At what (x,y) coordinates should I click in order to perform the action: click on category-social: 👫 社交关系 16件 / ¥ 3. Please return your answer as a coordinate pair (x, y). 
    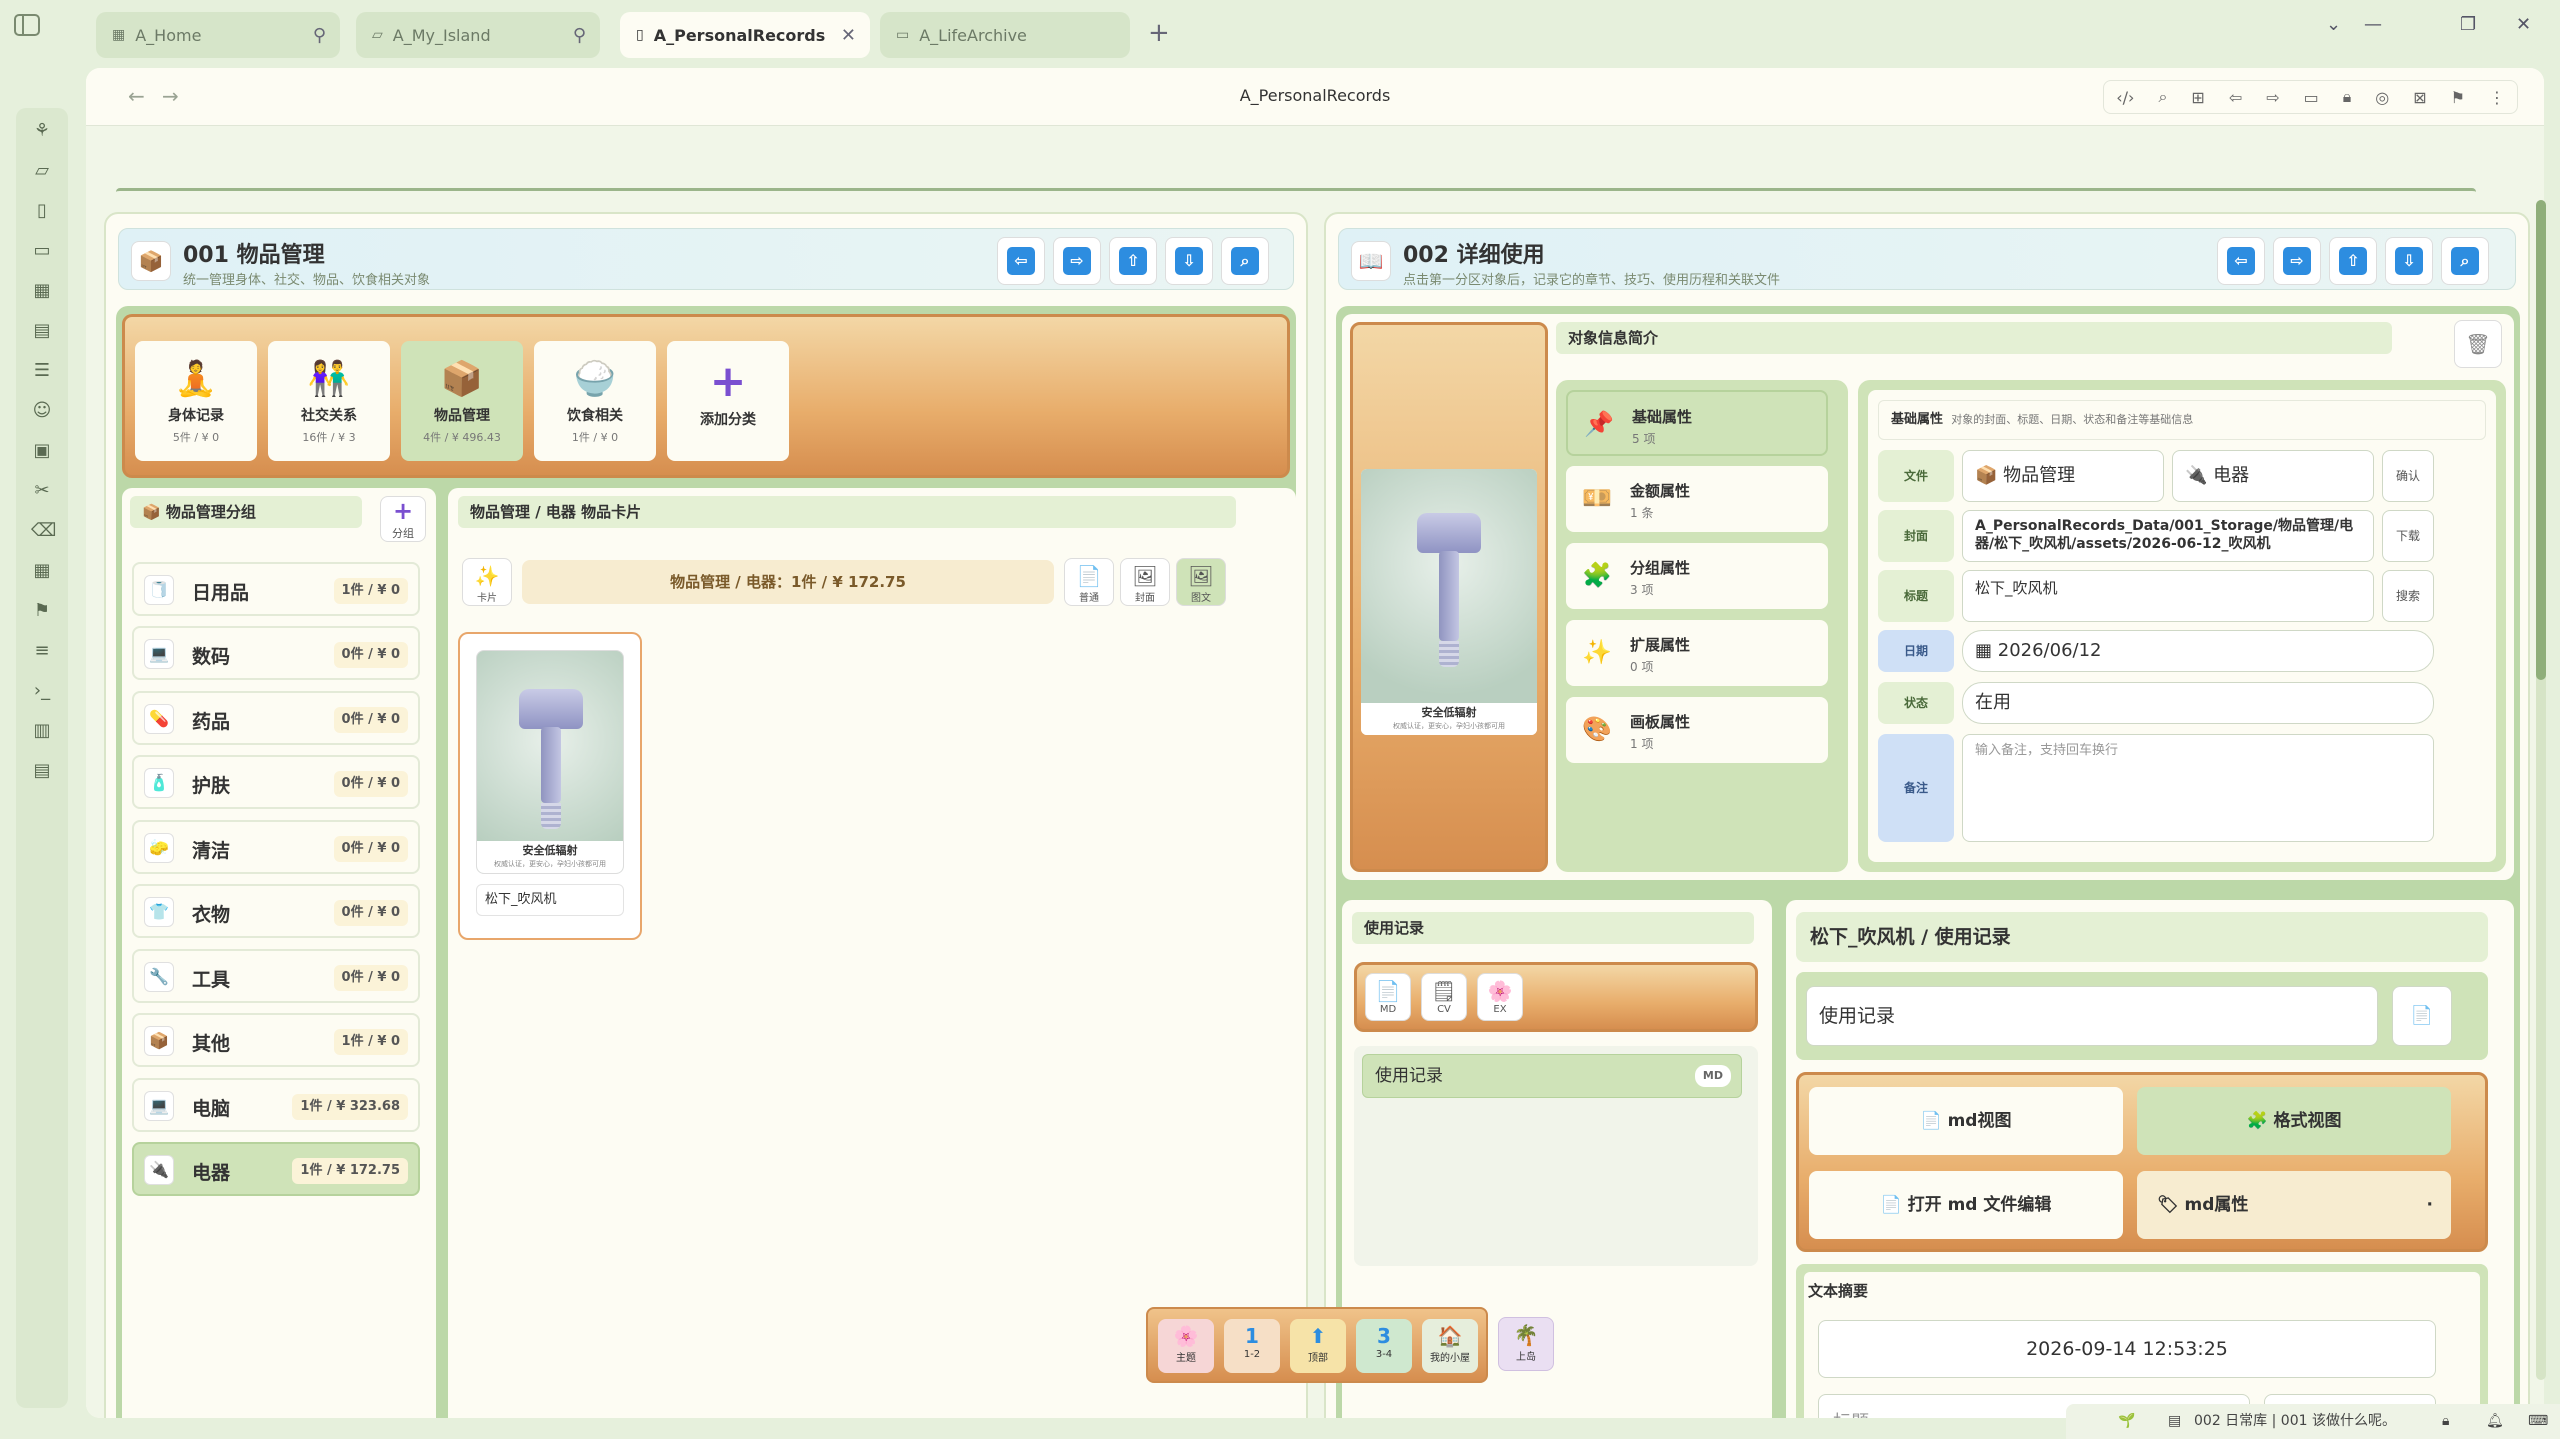
    Looking at the image, I should click on (329, 401).